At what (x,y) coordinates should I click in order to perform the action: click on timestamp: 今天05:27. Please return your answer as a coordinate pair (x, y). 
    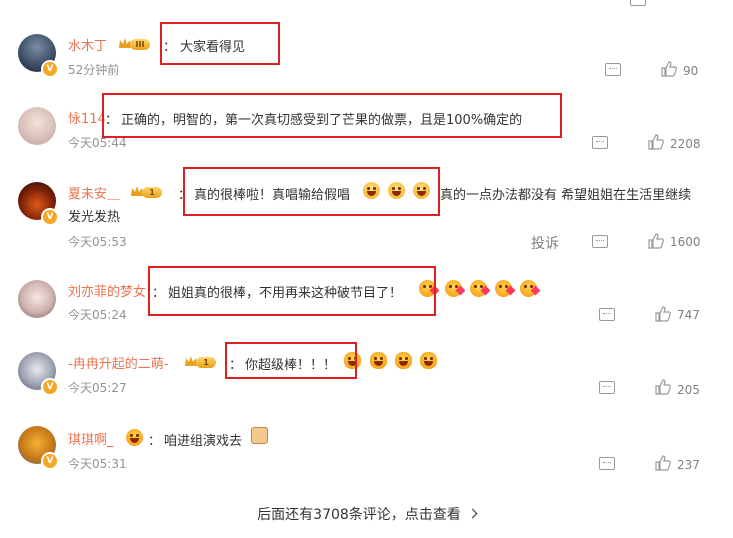
    Looking at the image, I should click on (97, 388).